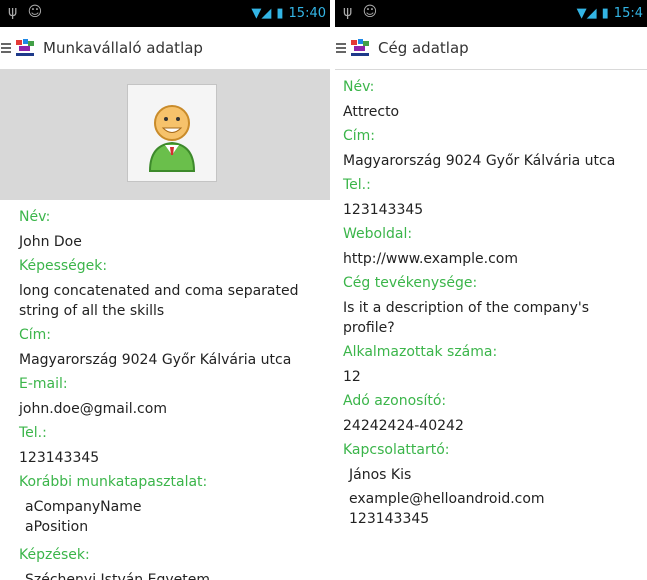 This screenshot has height=580, width=647. What do you see at coordinates (378, 234) in the screenshot?
I see `website-label: Weboldal:` at bounding box center [378, 234].